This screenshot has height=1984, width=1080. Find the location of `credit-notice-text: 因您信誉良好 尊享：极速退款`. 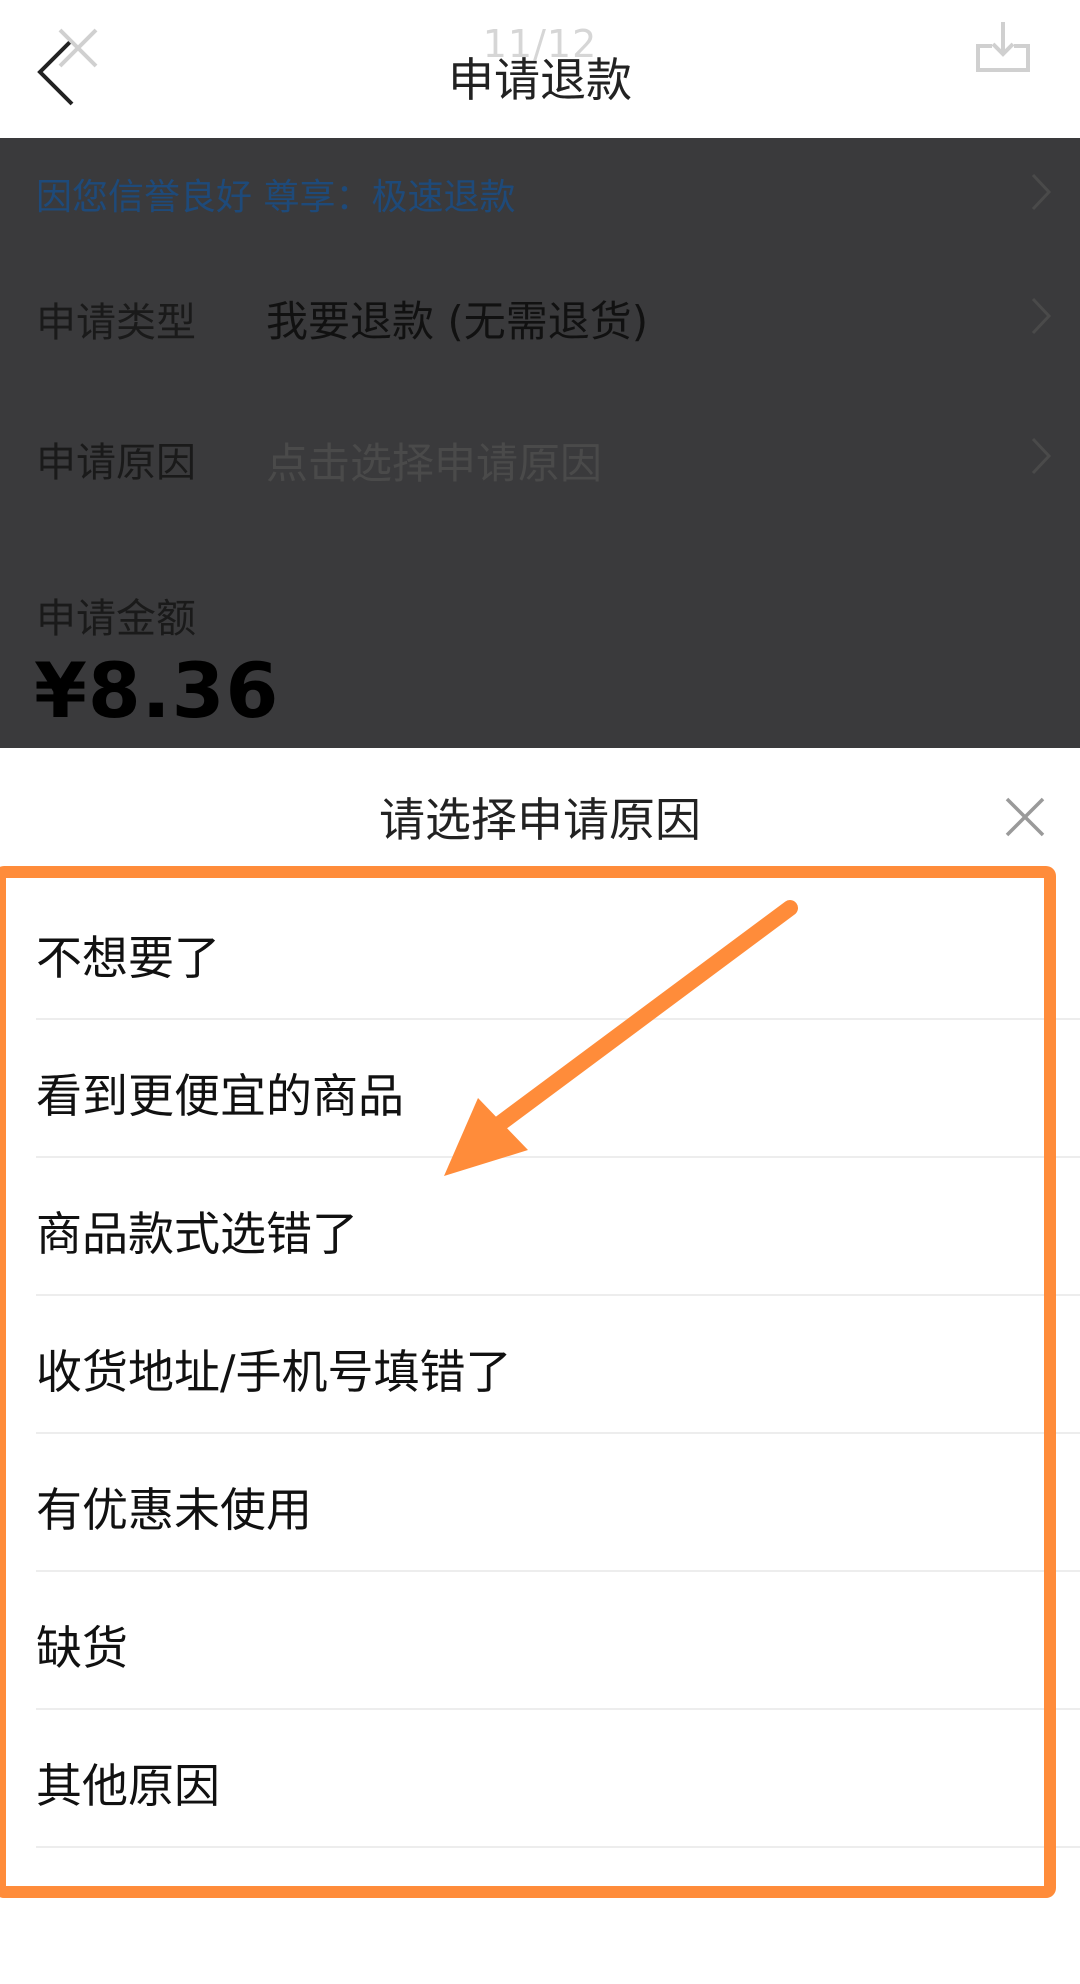

credit-notice-text: 因您信誉良好 尊享：极速退款 is located at coordinates (276, 197).